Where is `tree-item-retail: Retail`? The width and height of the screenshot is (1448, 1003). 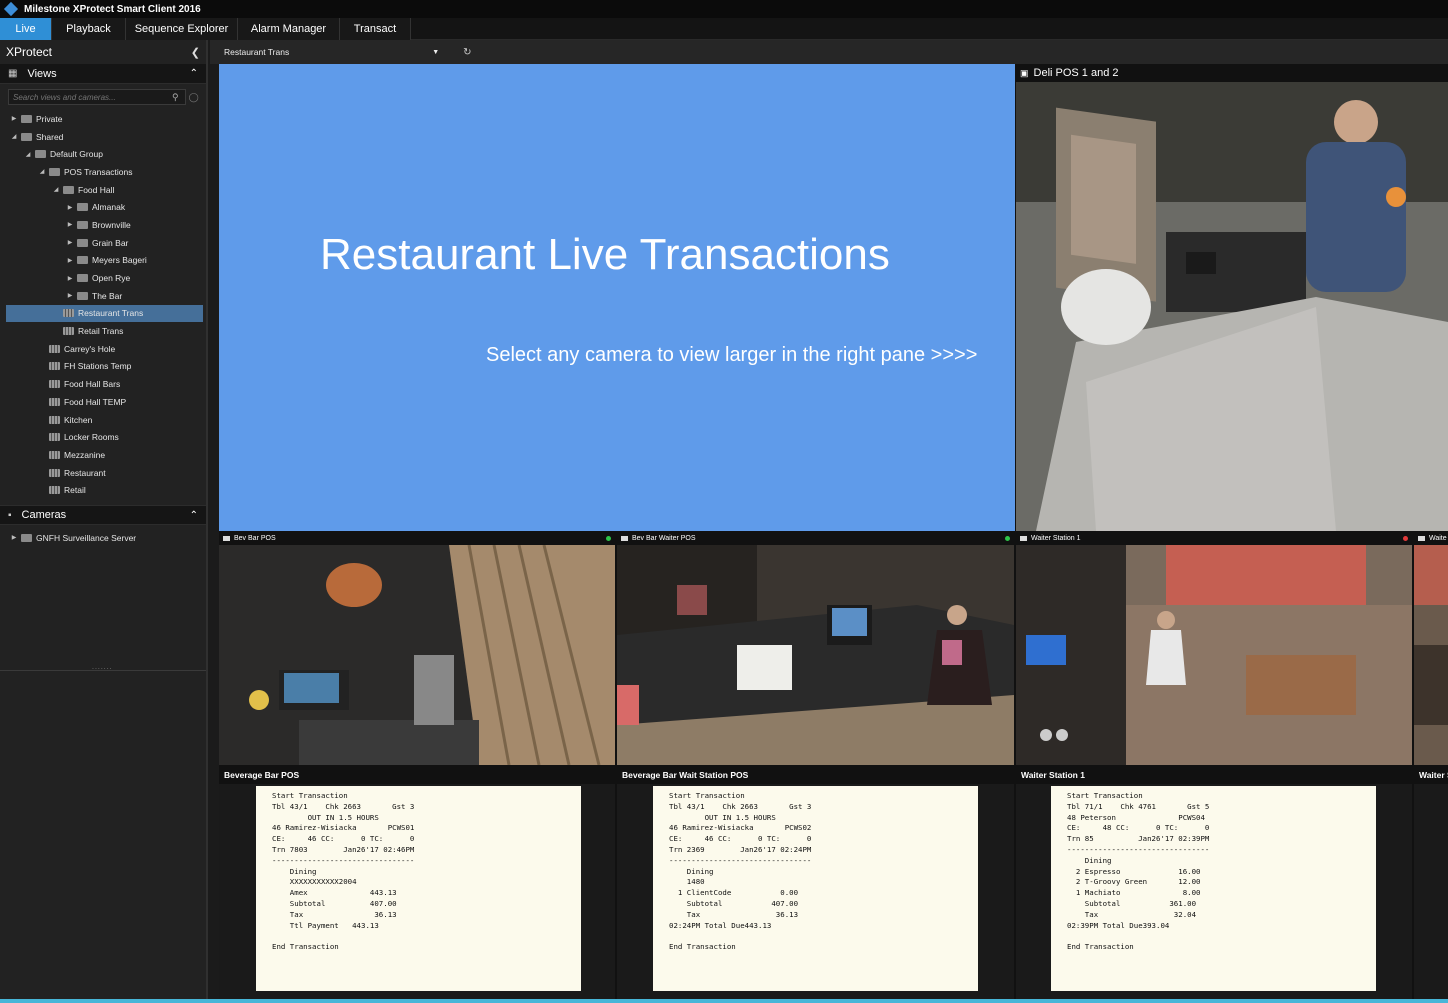
tree-item-retail: Retail is located at coordinates (103, 490).